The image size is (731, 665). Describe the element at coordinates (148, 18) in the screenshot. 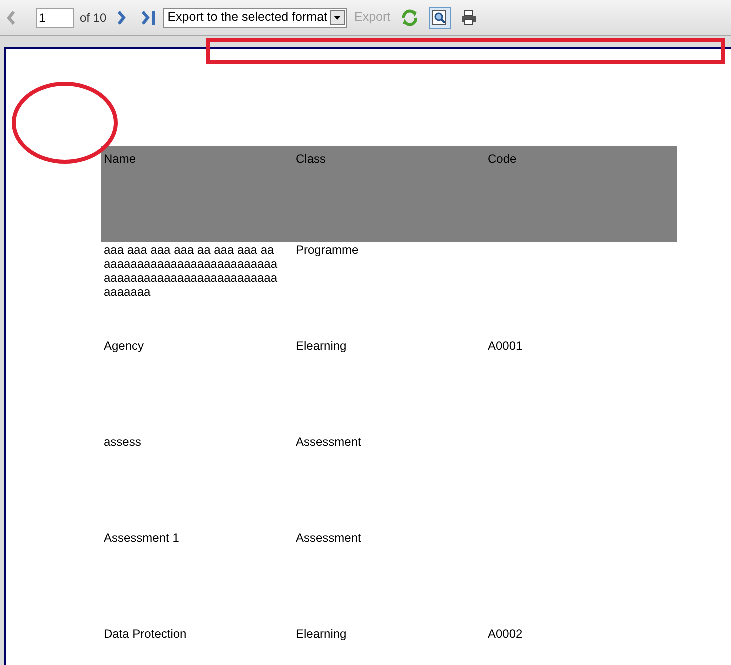

I see `last-page-icon` at that location.